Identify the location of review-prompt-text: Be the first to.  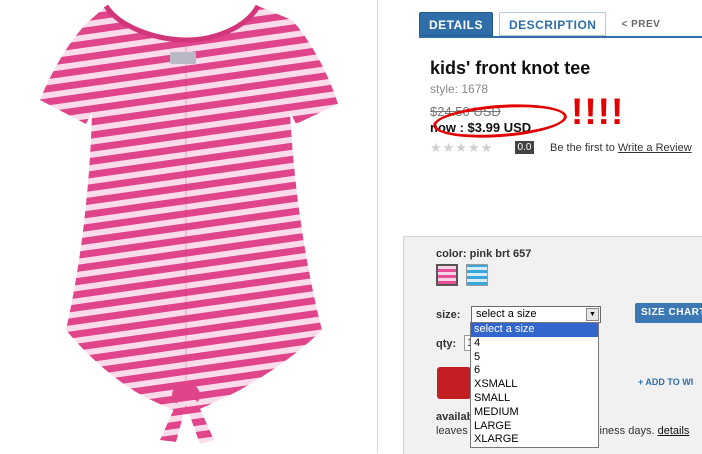
(582, 148).